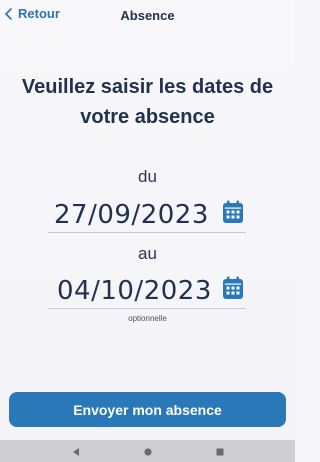 This screenshot has width=320, height=462. I want to click on from-date-value: 27/09/2023, so click(131, 215).